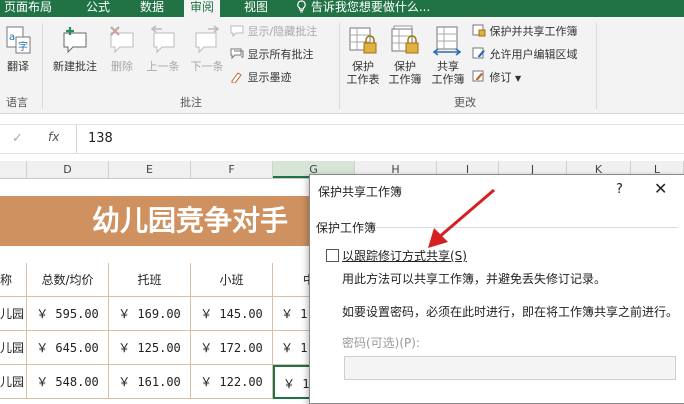 This screenshot has height=404, width=684. Describe the element at coordinates (237, 54) in the screenshot. I see `comments-icon` at that location.